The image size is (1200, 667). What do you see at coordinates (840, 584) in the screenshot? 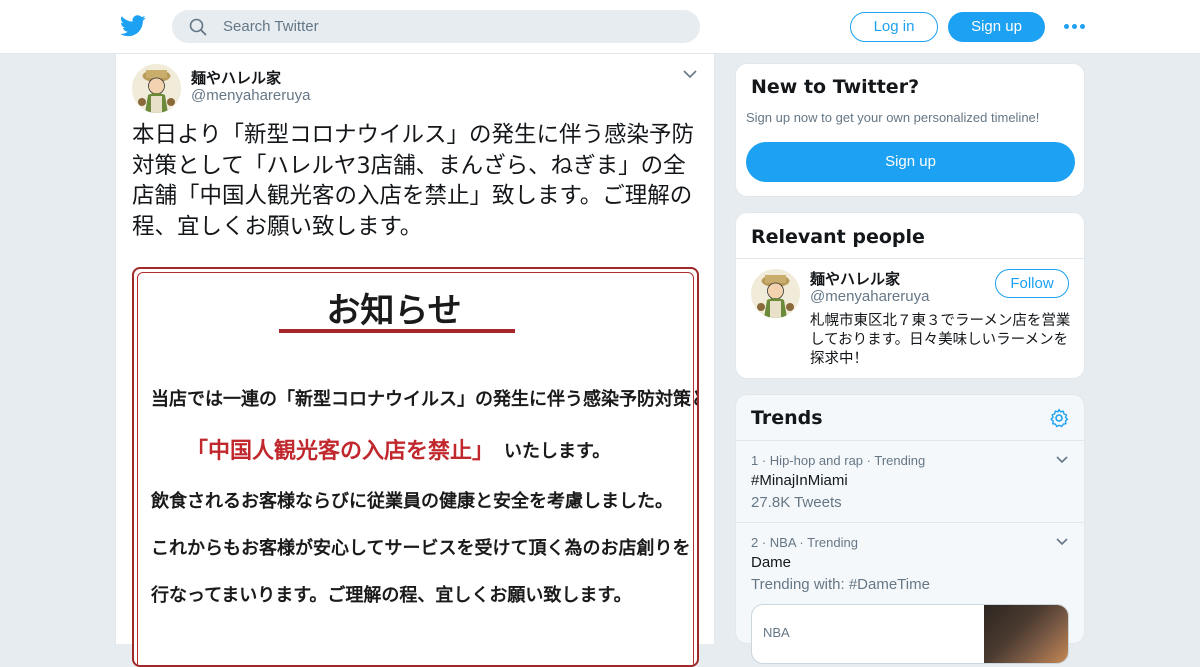
I see `trend-context: Trending with: #DameTime` at bounding box center [840, 584].